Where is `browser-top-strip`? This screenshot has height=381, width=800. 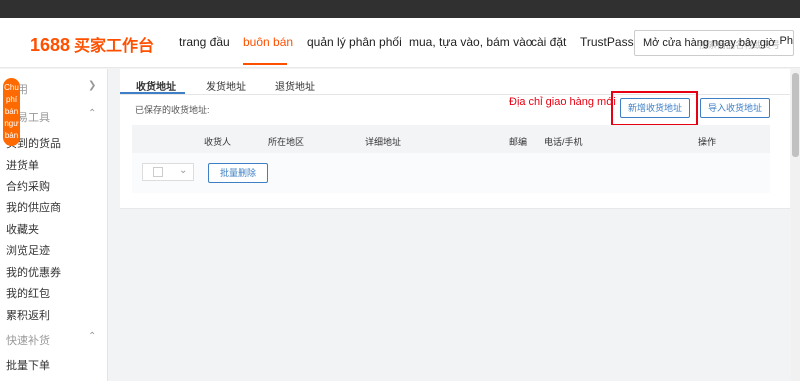
browser-top-strip is located at coordinates (400, 9).